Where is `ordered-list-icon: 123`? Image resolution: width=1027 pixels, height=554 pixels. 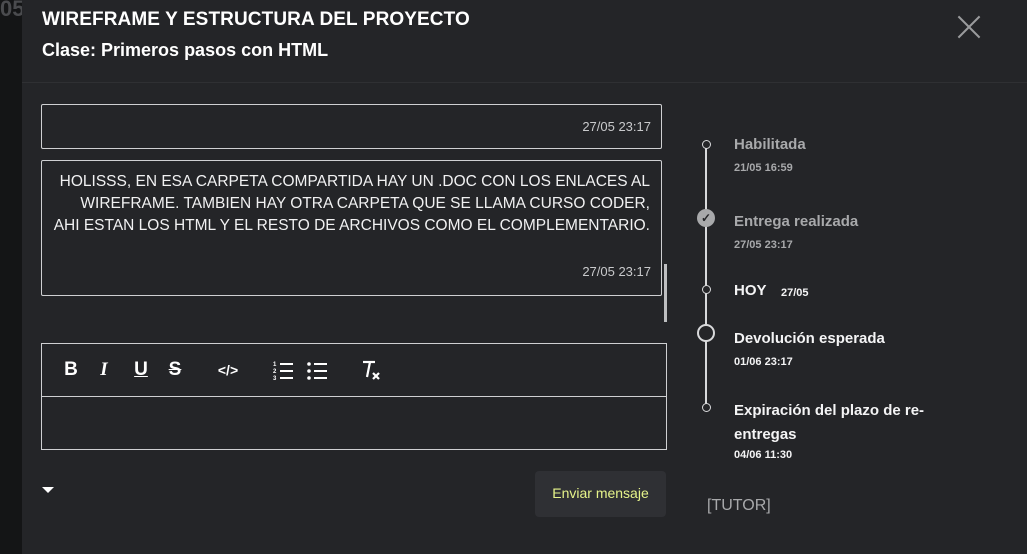
ordered-list-icon: 123 is located at coordinates (283, 370).